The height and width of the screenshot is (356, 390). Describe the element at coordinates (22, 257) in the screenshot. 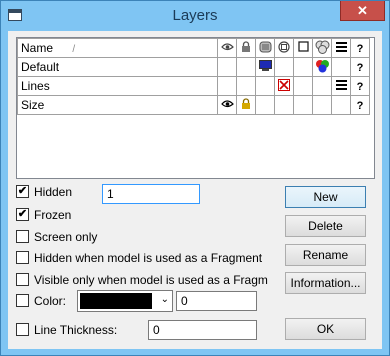

I see `hidden-fragment-checkbox` at that location.